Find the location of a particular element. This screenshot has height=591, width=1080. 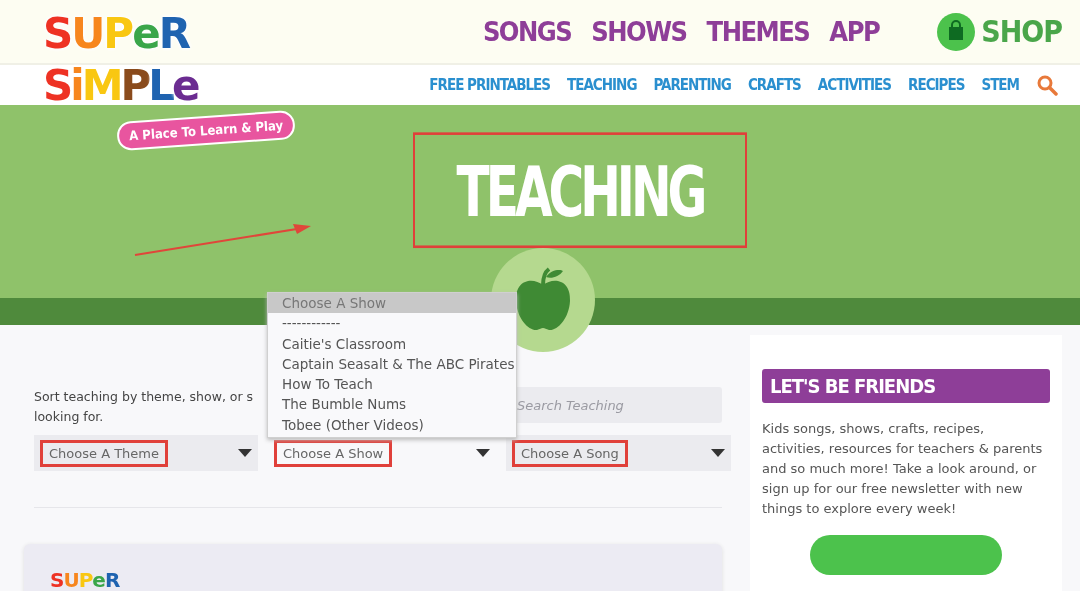

content-card: SUPeR is located at coordinates (373, 567).